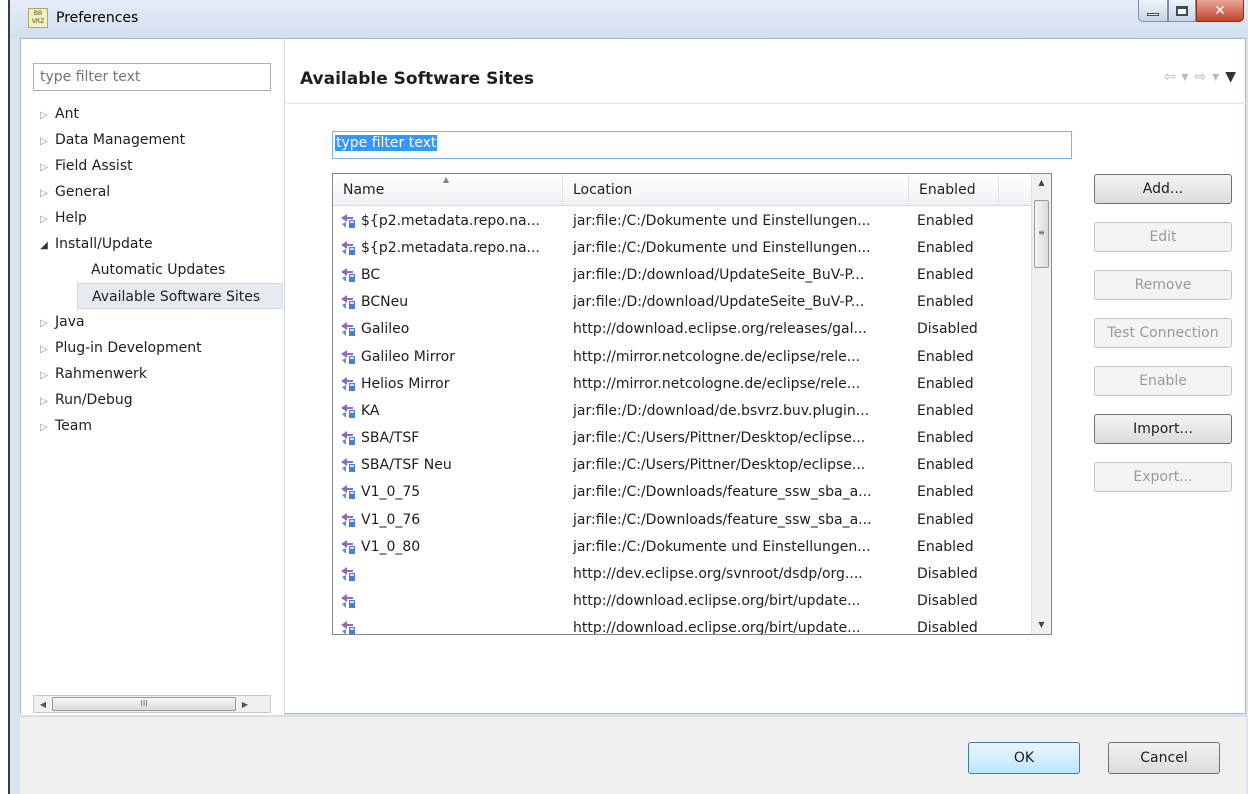  Describe the element at coordinates (158, 348) in the screenshot. I see `tree-item-plug-in-development: ▷ Plug-in Development` at that location.